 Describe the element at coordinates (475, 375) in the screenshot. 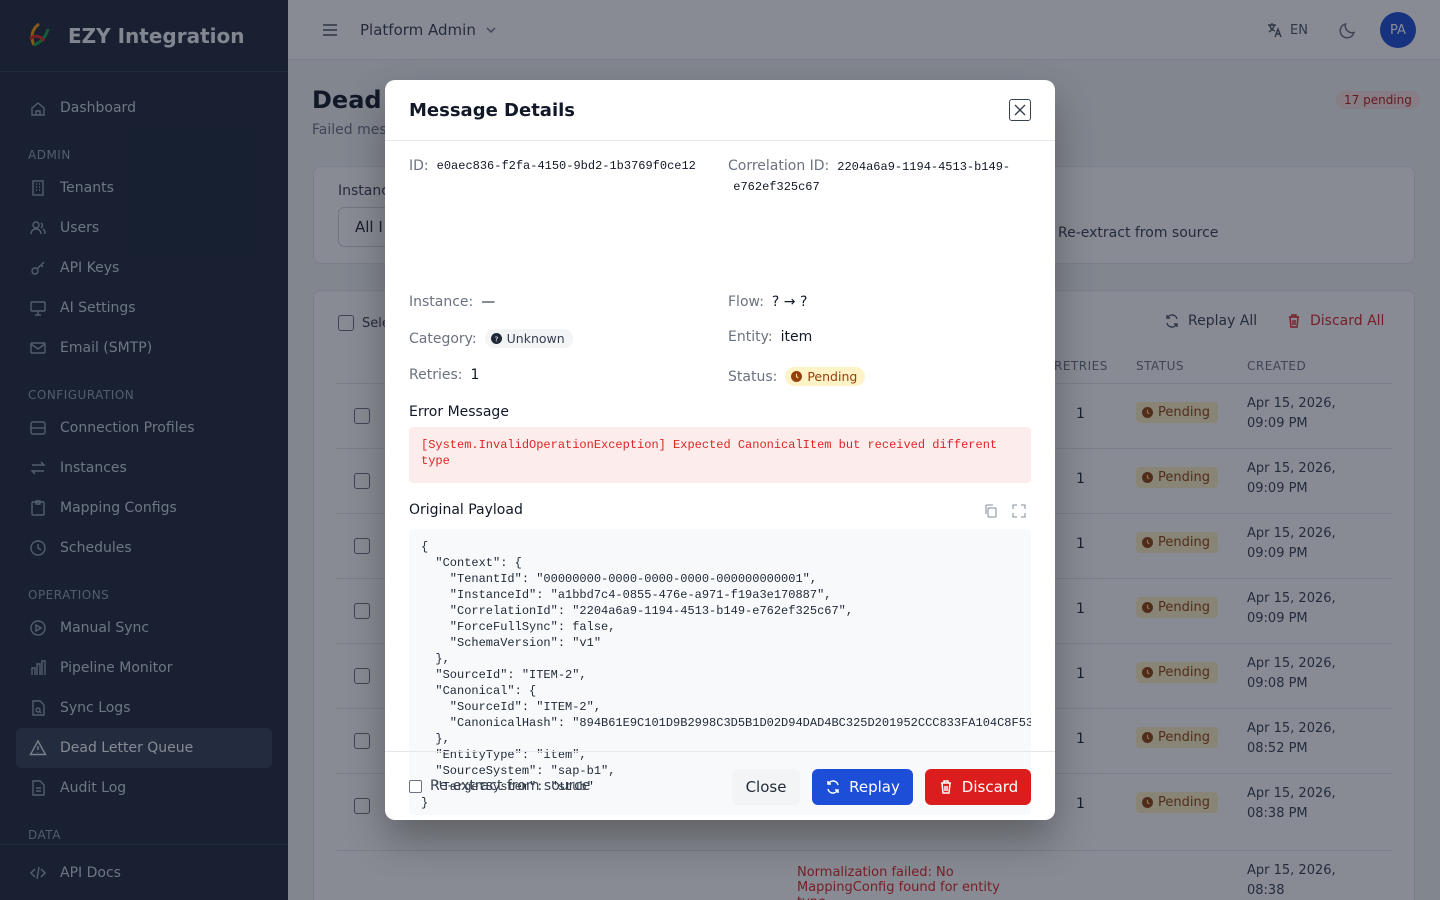

I see `retries-value: 1` at that location.